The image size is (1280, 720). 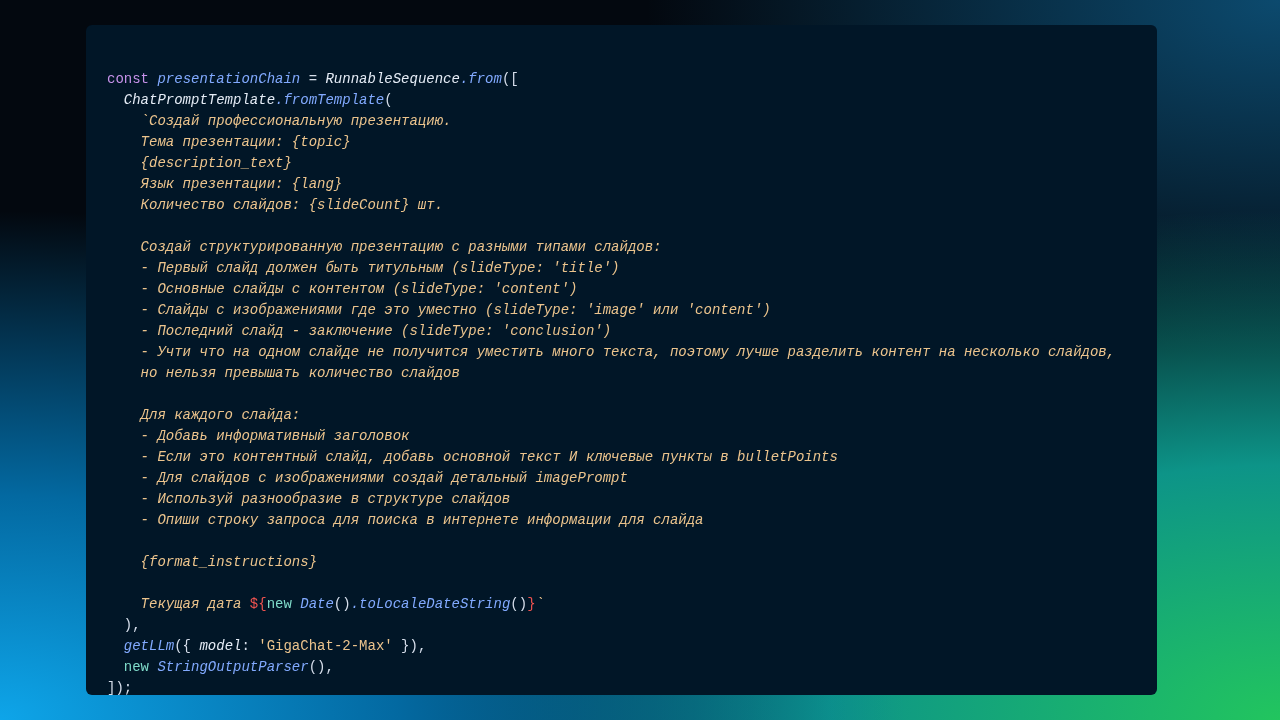 I want to click on code-line: Язык презентации: {lang}, so click(x=241, y=184).